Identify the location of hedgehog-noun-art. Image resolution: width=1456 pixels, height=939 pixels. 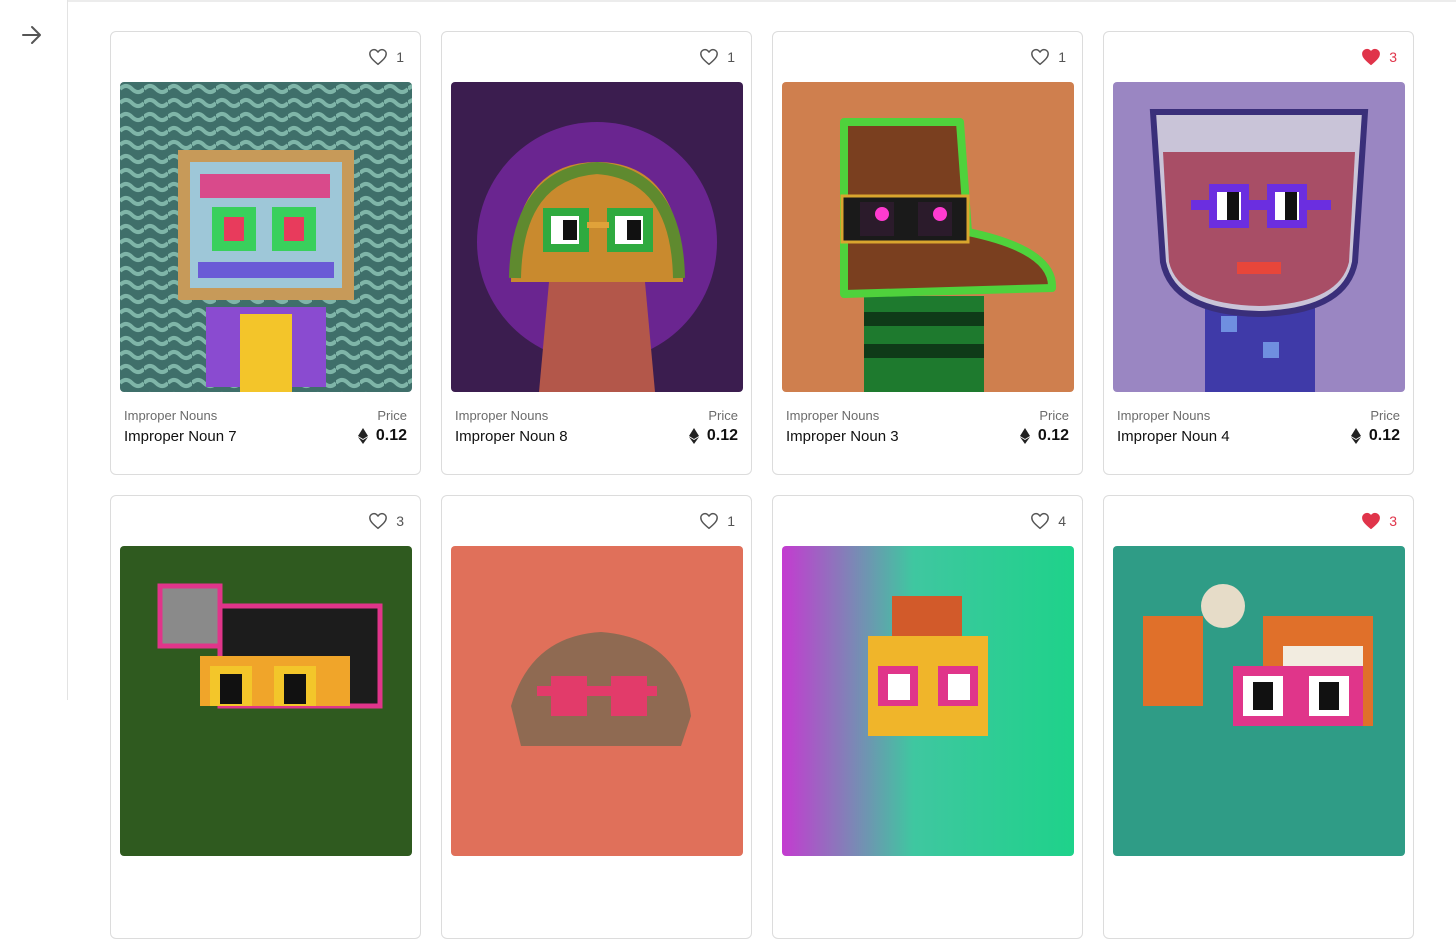
(266, 701).